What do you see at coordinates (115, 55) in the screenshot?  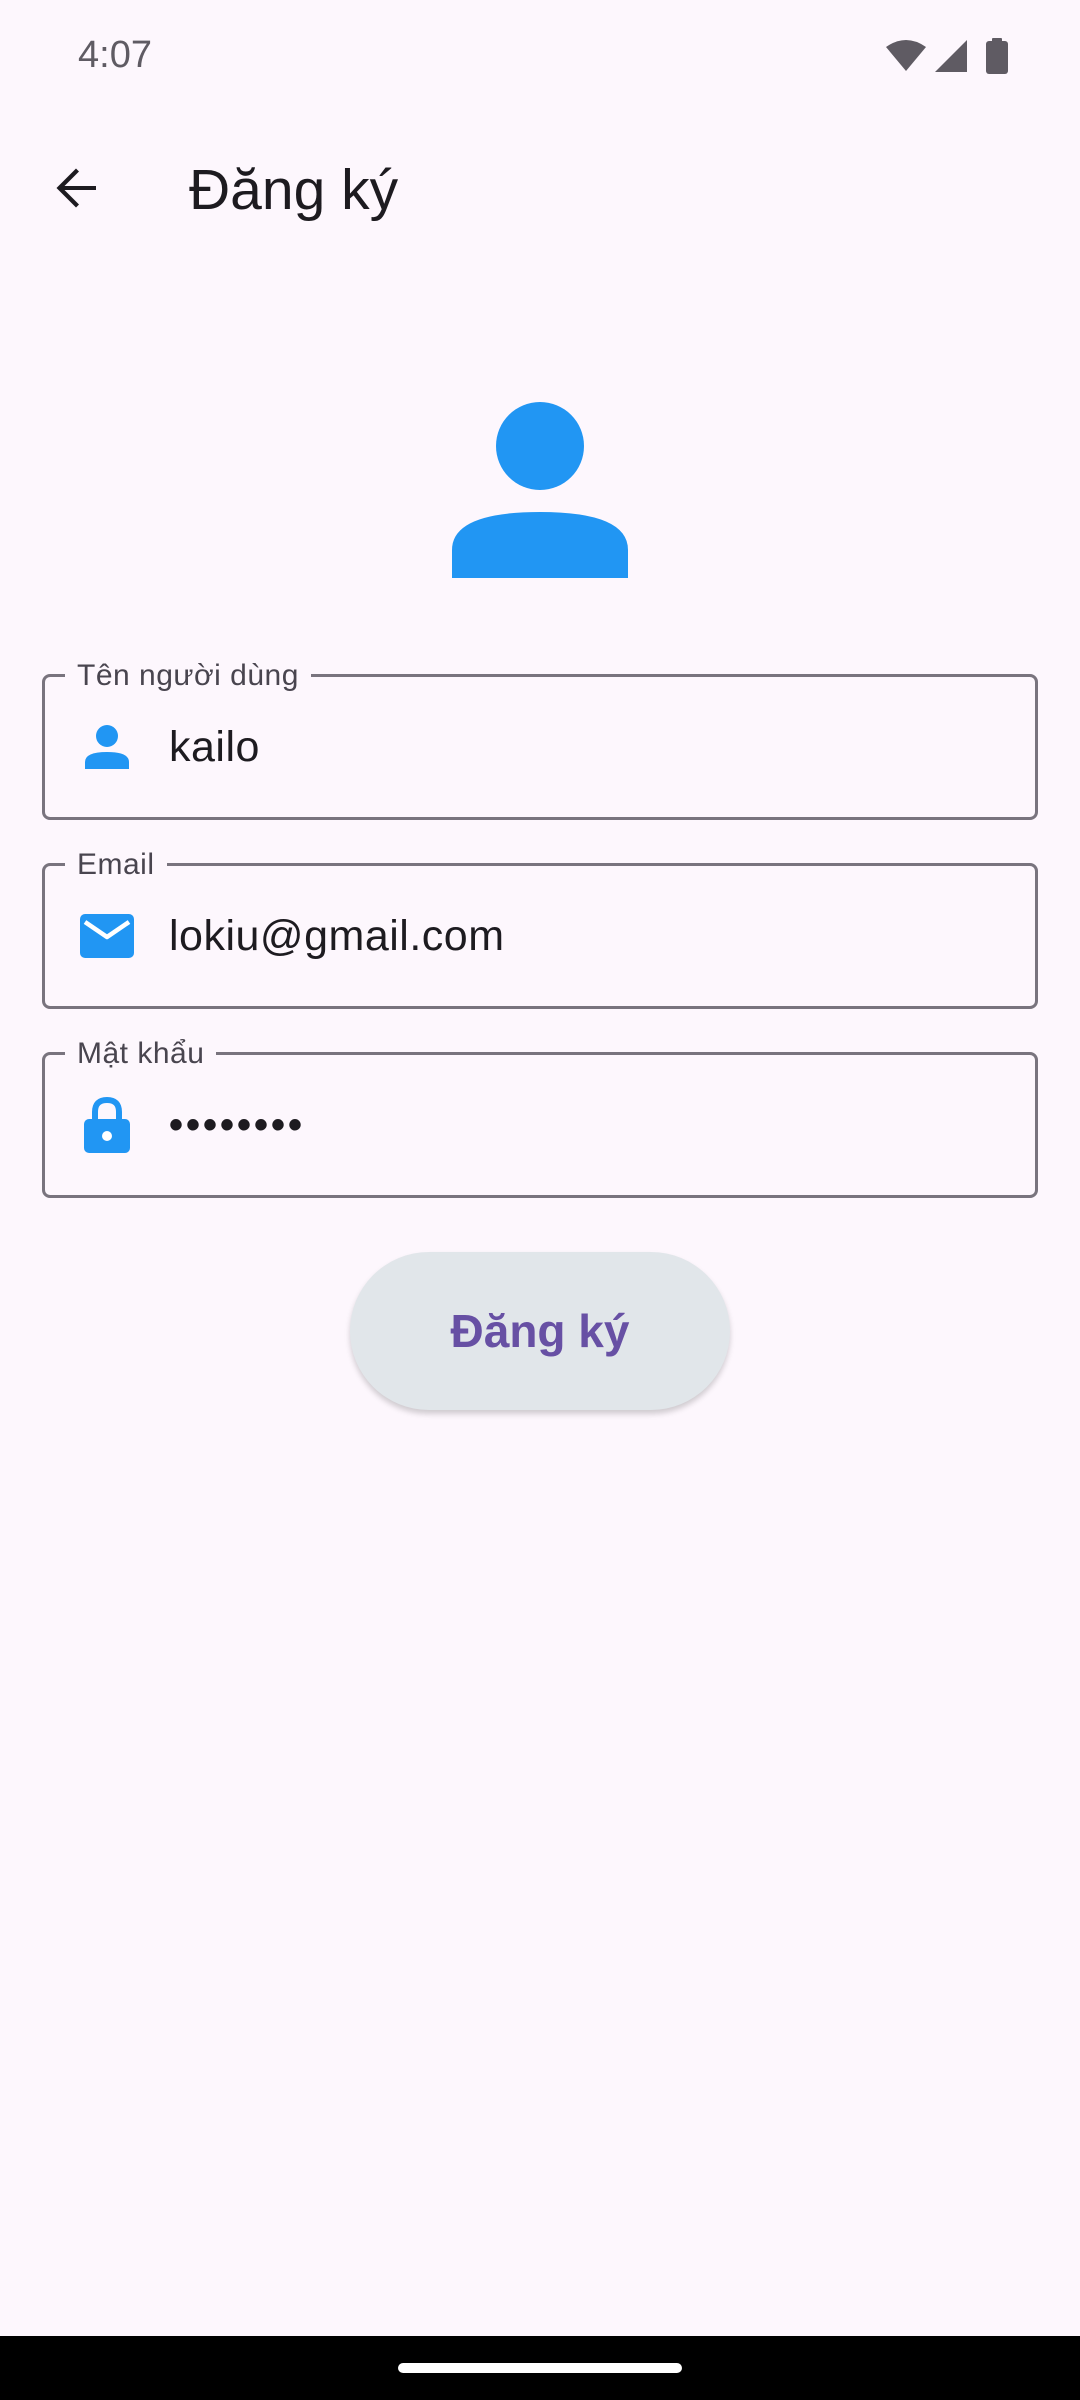 I see `status-time: 4:07` at bounding box center [115, 55].